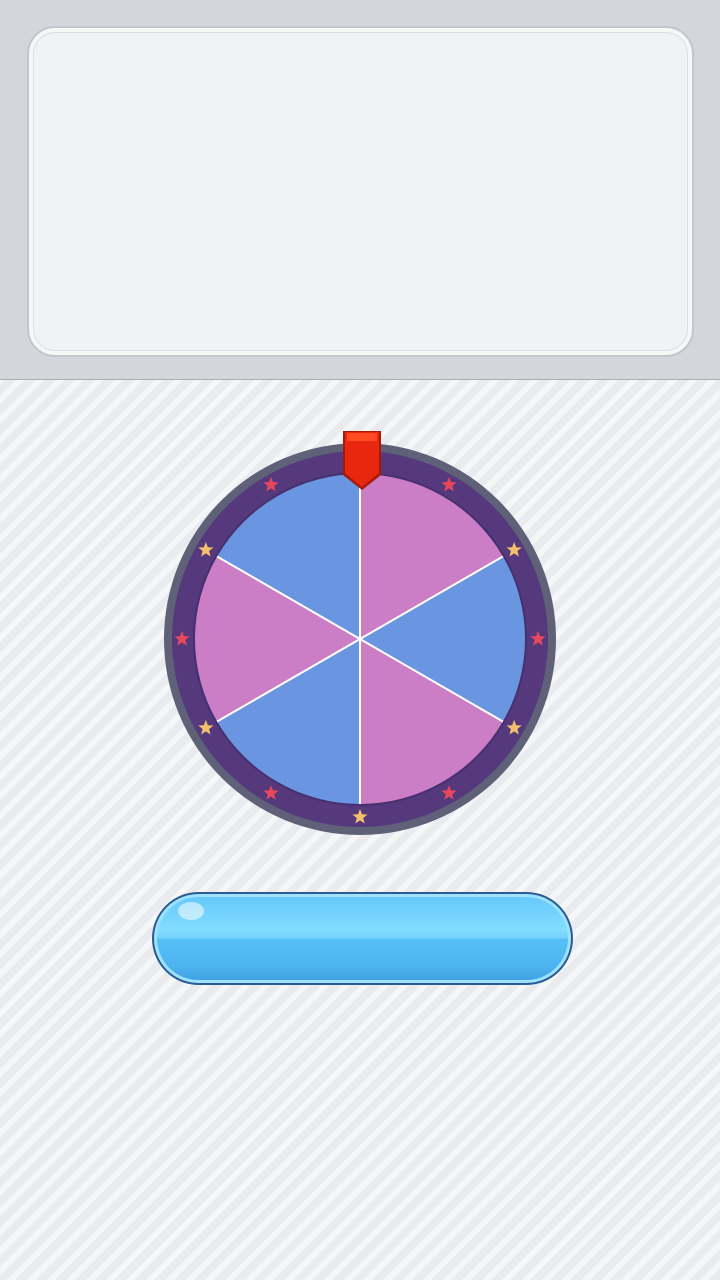  What do you see at coordinates (362, 938) in the screenshot?
I see `spin-button` at bounding box center [362, 938].